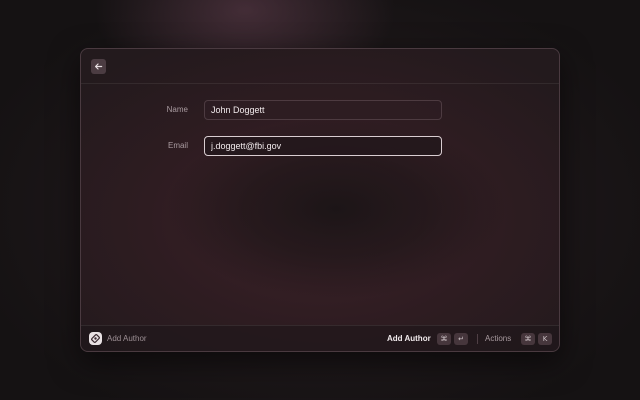  Describe the element at coordinates (323, 110) in the screenshot. I see `name-field` at that location.